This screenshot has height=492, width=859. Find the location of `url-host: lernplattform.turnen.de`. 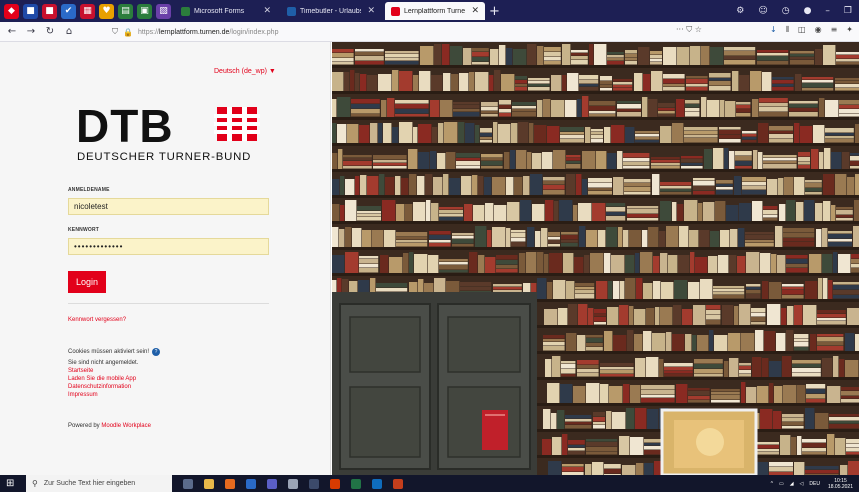

url-host: lernplattform.turnen.de is located at coordinates (194, 32).